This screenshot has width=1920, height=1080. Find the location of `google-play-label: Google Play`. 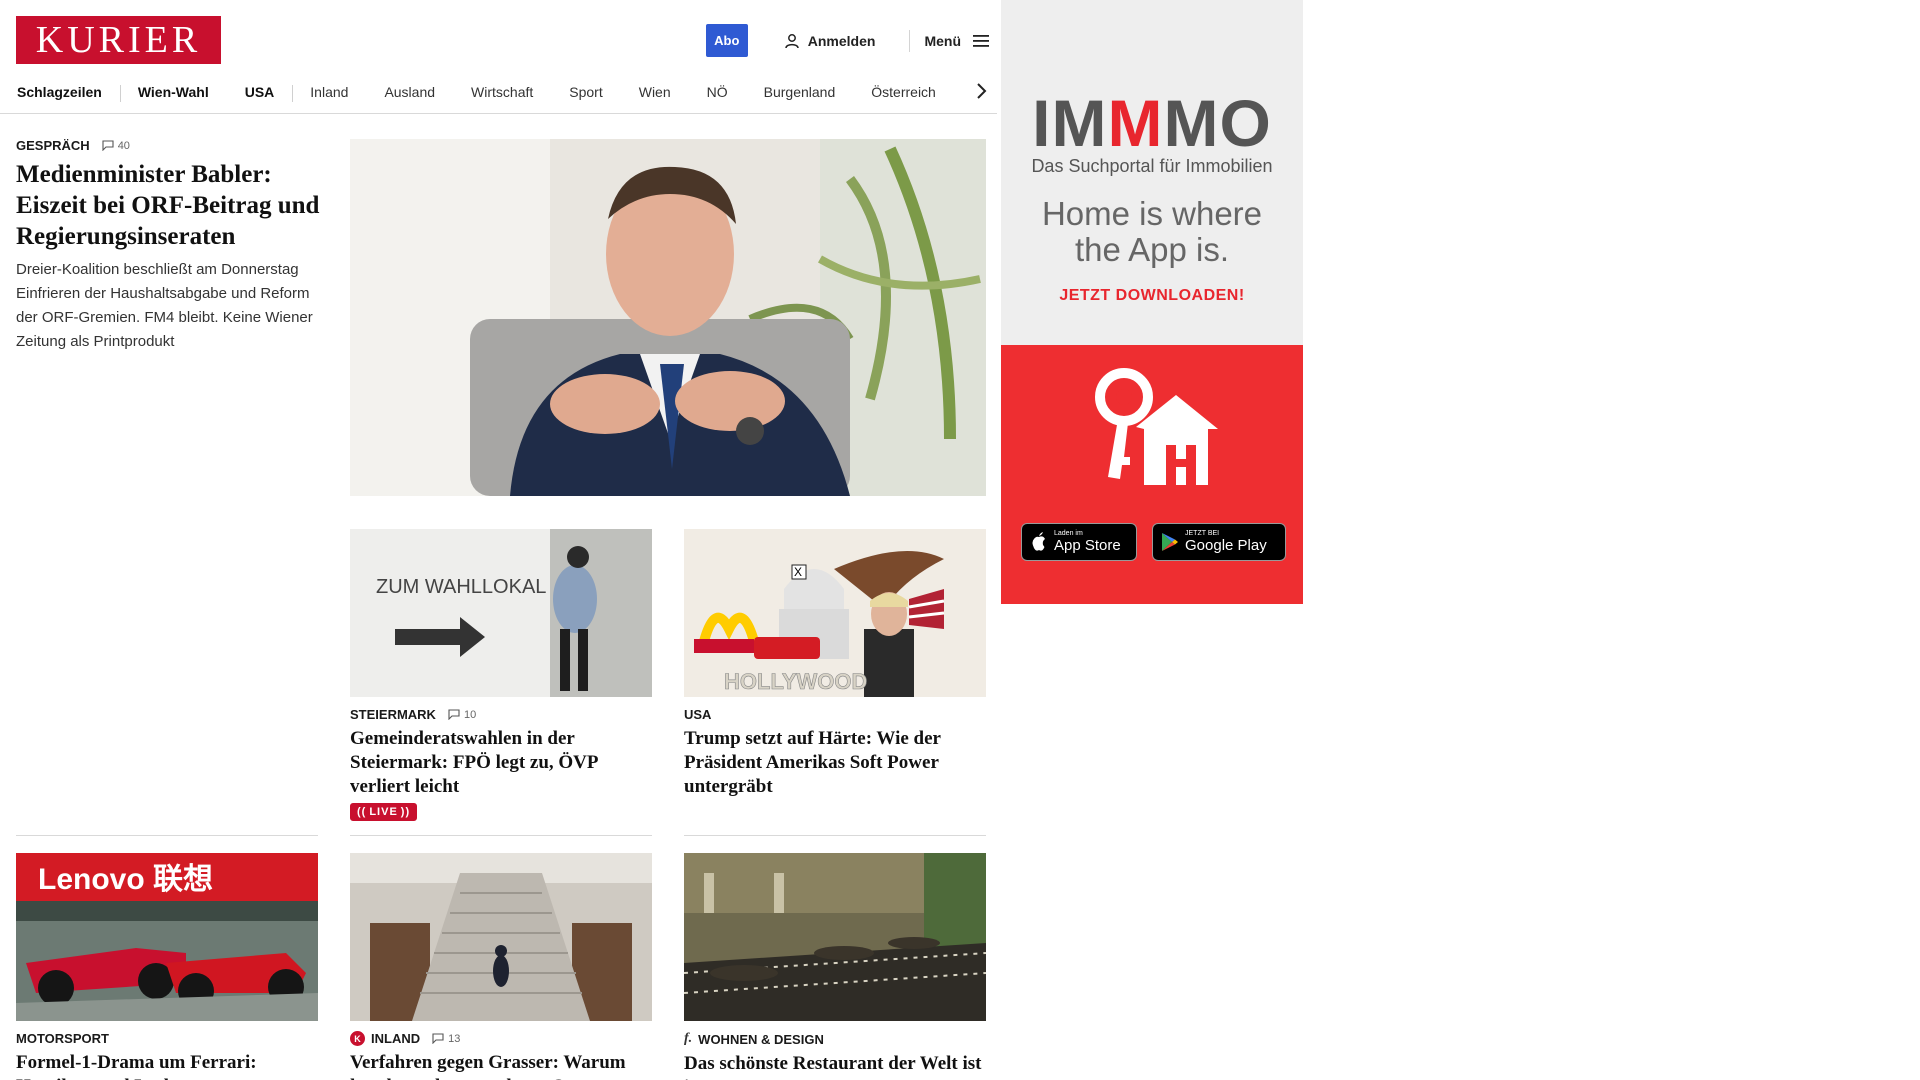

google-play-label: Google Play is located at coordinates (1226, 545).